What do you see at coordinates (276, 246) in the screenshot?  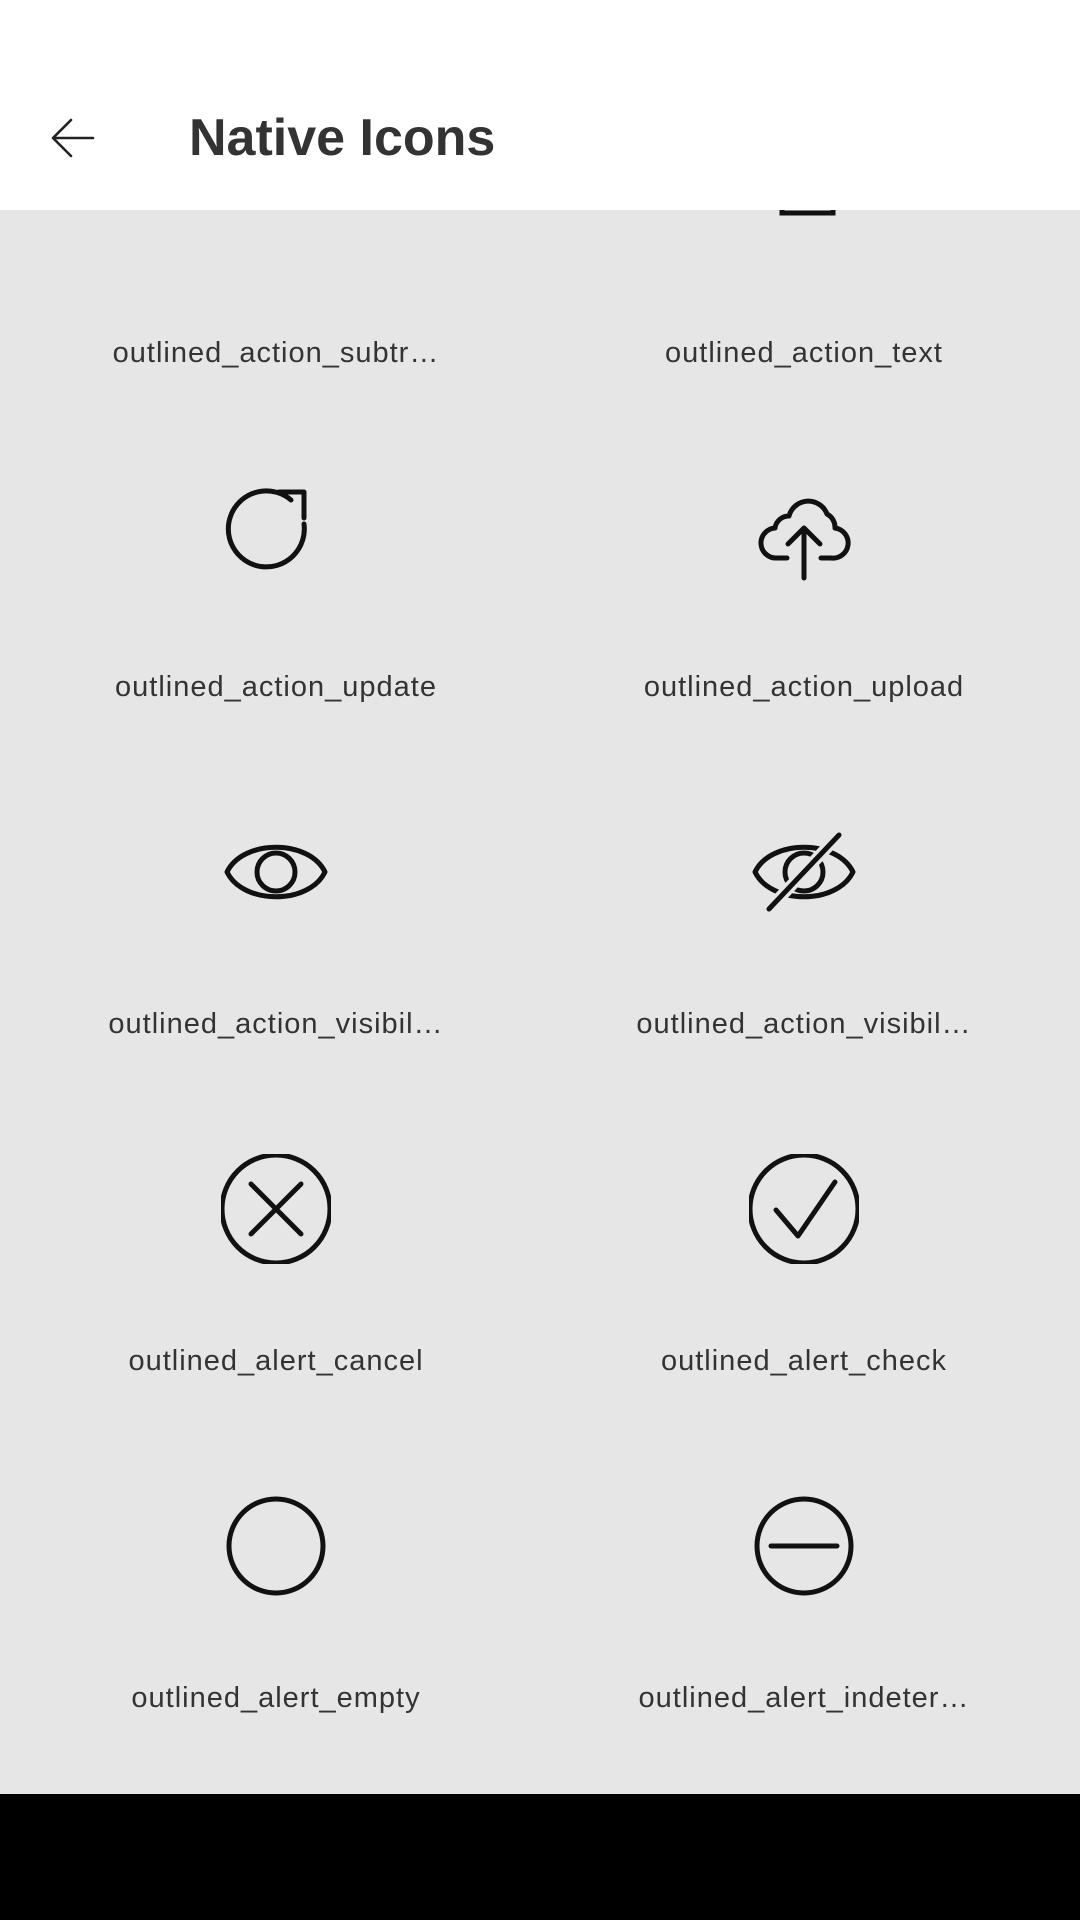 I see `subtract-icon` at bounding box center [276, 246].